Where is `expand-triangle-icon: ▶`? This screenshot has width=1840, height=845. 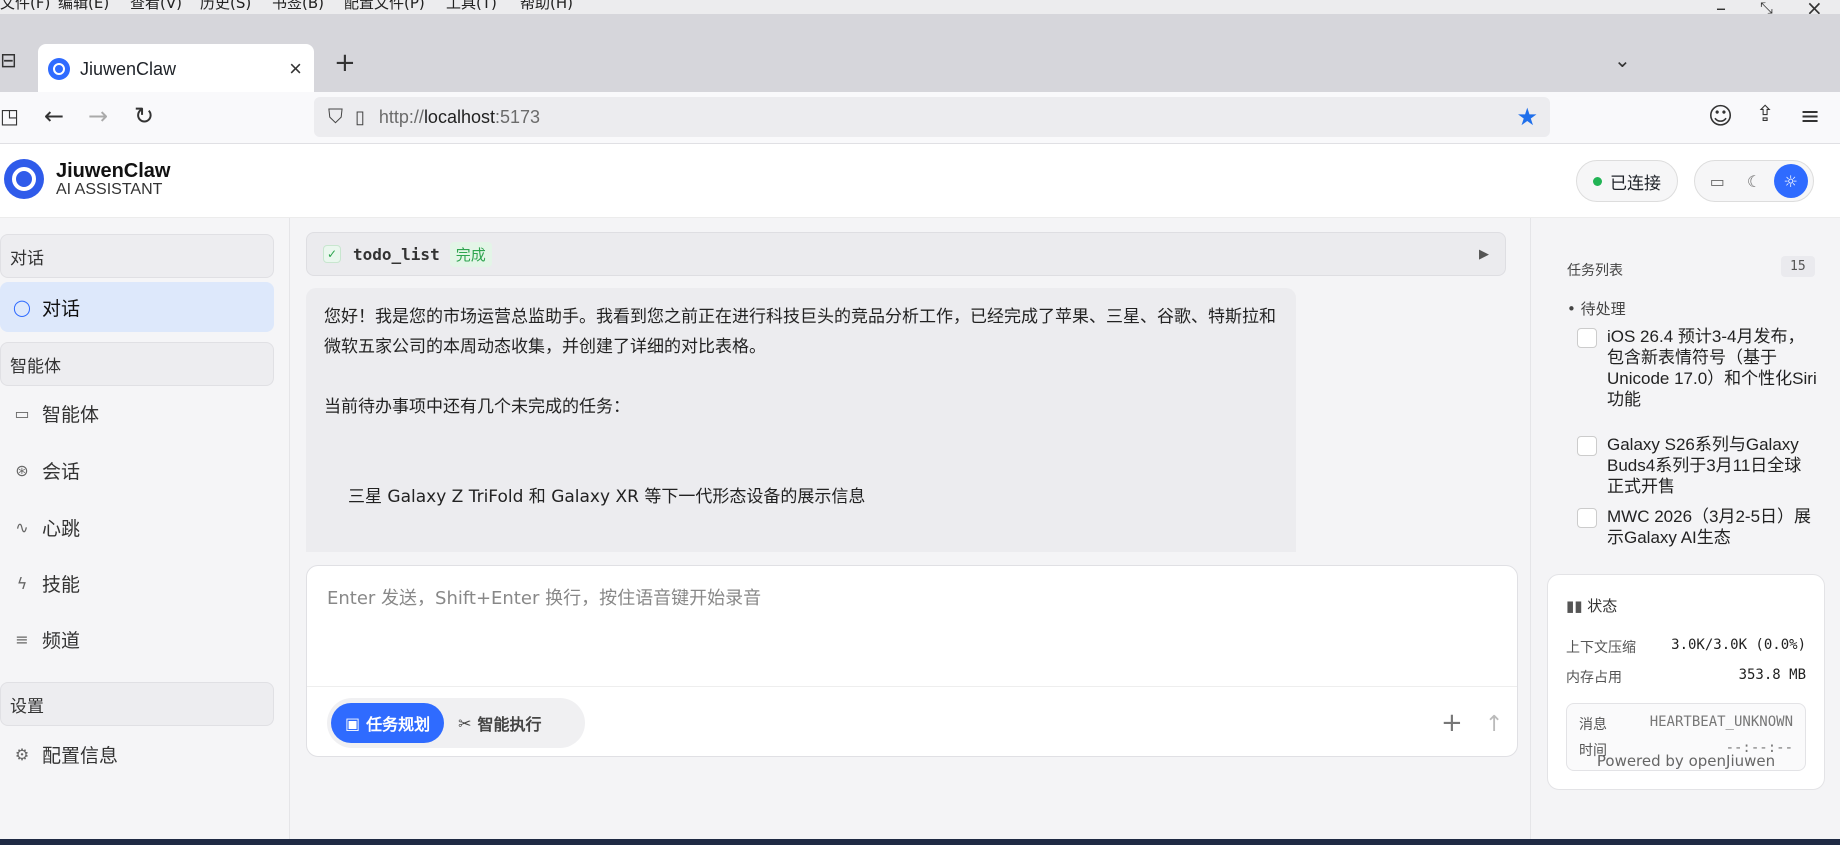 expand-triangle-icon: ▶ is located at coordinates (1484, 254).